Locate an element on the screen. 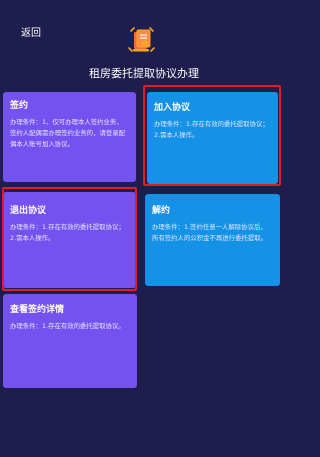 This screenshot has width=320, height=457. document-stamp-icon is located at coordinates (141, 39).